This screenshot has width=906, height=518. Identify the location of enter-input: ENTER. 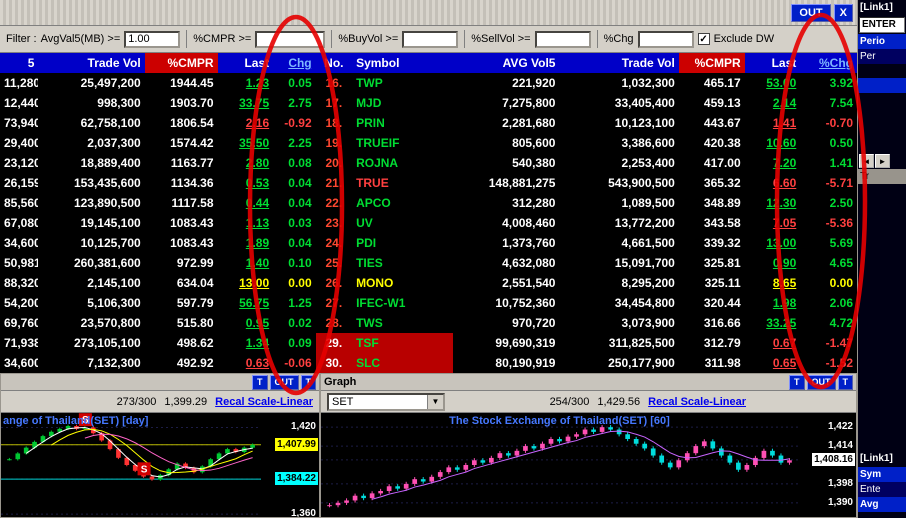
(882, 25).